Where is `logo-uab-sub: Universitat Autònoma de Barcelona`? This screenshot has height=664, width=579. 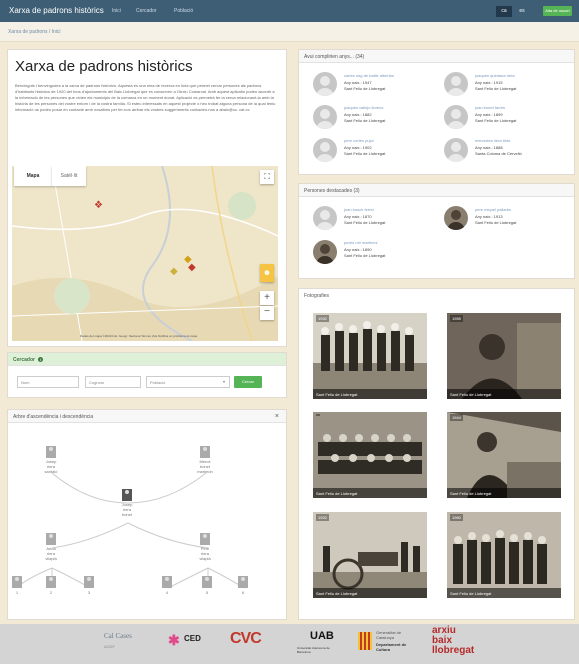 logo-uab-sub: Universitat Autònoma de Barcelona is located at coordinates (313, 650).